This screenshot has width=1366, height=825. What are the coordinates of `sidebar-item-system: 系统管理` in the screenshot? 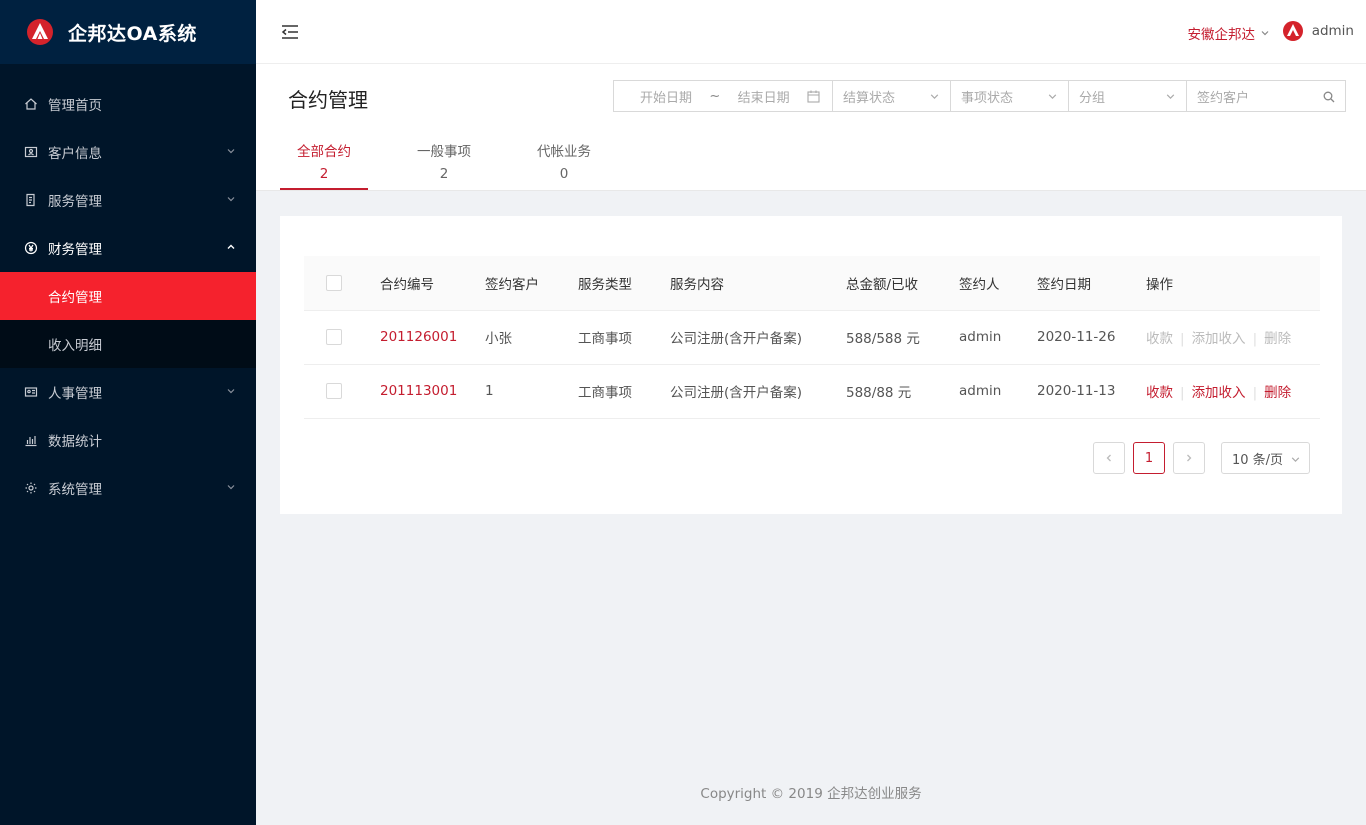 It's located at (128, 488).